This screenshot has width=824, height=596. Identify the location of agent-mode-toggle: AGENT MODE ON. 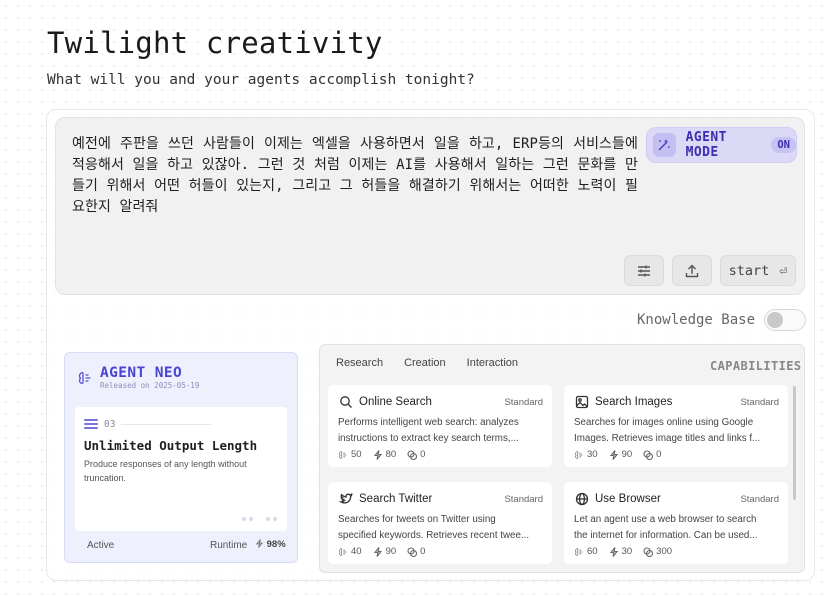
(721, 145).